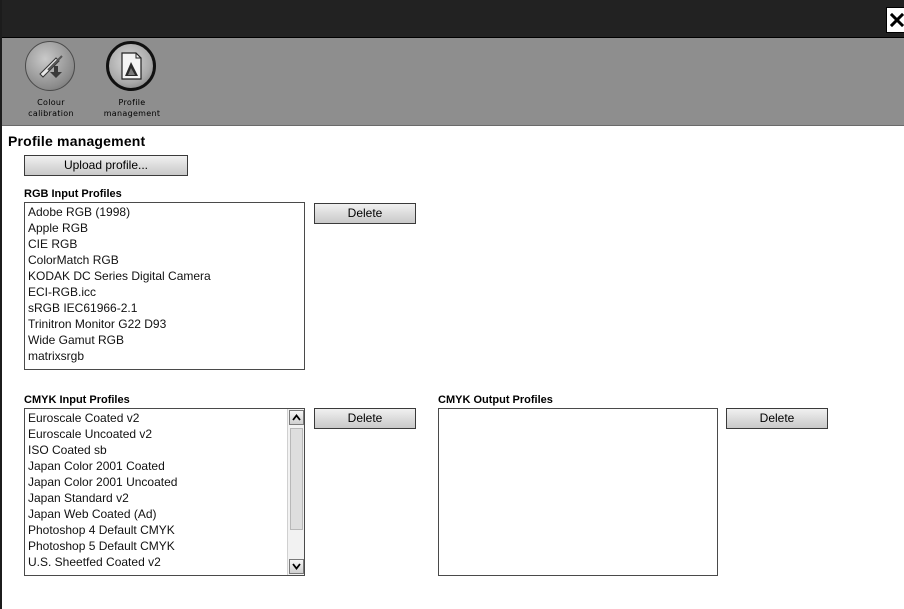  I want to click on list-item: U.S. Sheetfed Coated v2, so click(164, 562).